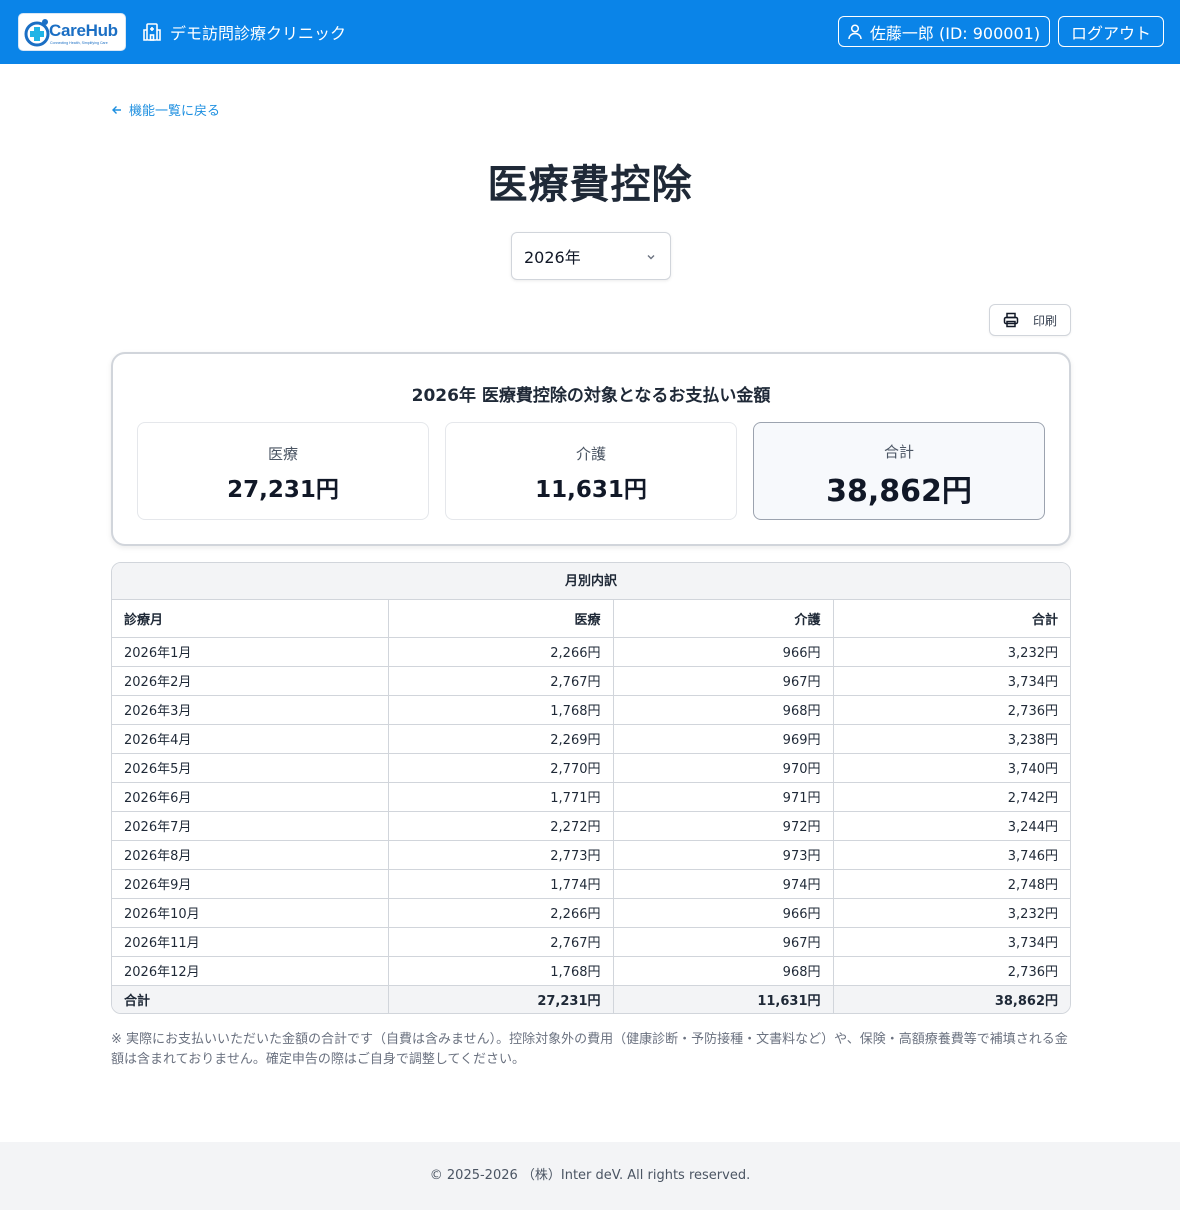  Describe the element at coordinates (723, 768) in the screenshot. I see `cell-care: 970円` at that location.